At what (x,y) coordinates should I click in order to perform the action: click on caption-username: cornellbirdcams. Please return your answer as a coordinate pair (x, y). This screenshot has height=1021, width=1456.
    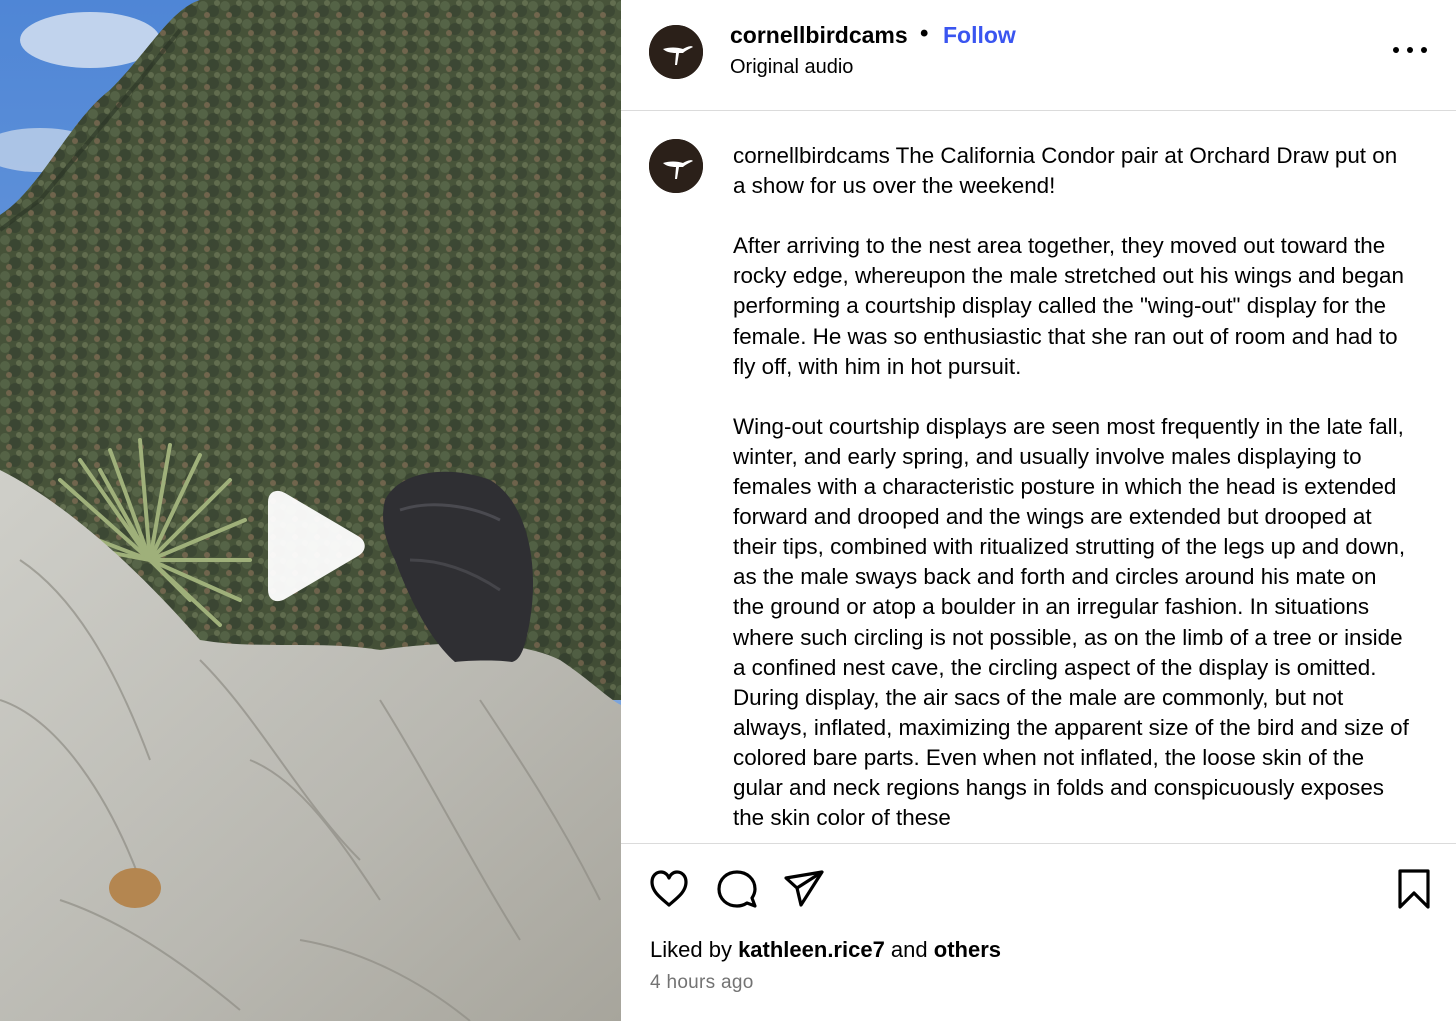
    Looking at the image, I should click on (811, 155).